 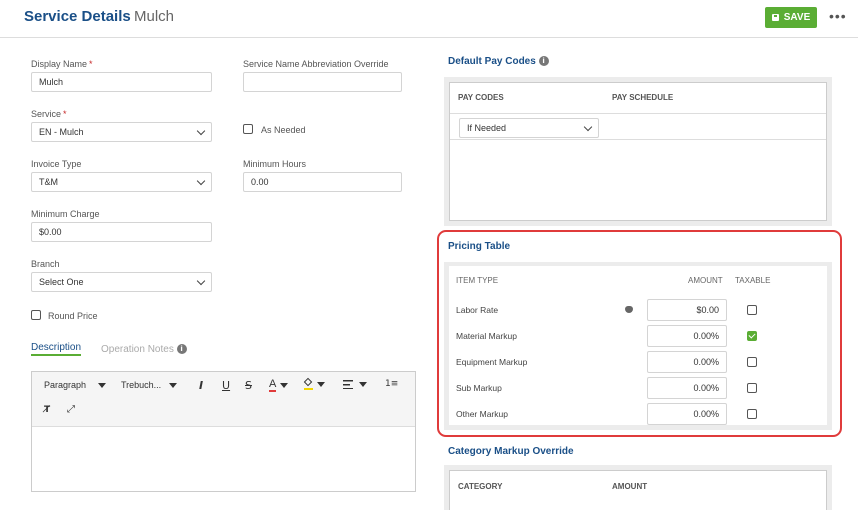 I want to click on save-label: SAVE, so click(x=797, y=17).